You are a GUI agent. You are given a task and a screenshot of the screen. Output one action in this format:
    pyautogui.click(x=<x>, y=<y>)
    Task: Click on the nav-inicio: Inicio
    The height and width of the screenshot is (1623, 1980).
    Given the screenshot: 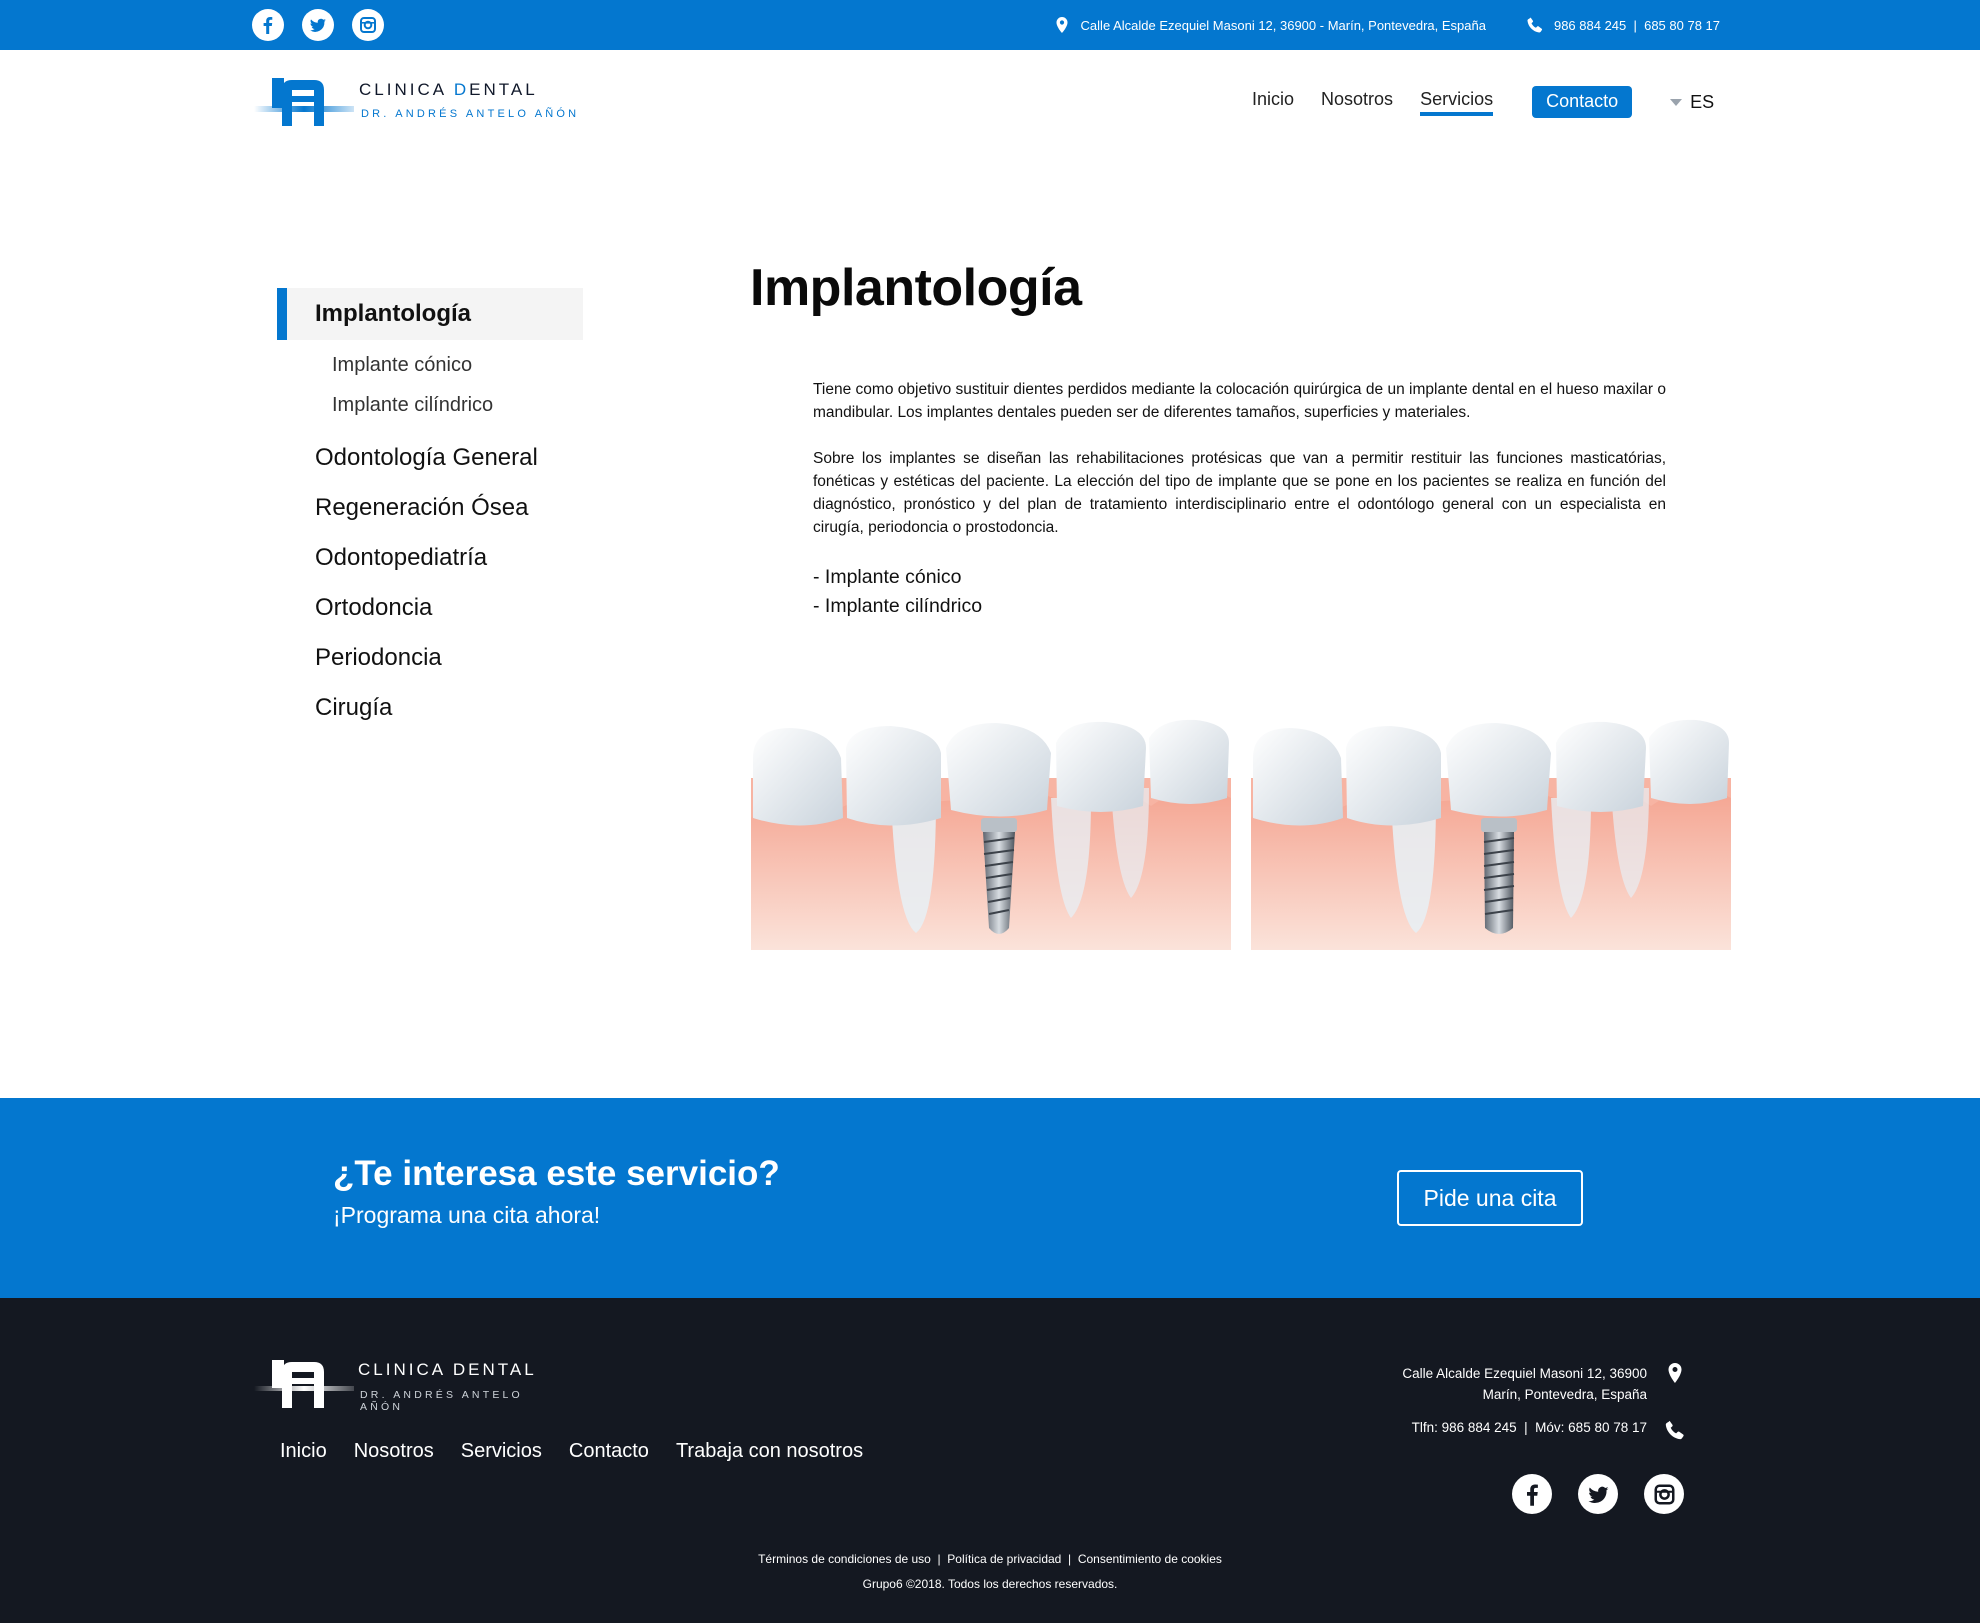 What is the action you would take?
    pyautogui.click(x=1273, y=102)
    